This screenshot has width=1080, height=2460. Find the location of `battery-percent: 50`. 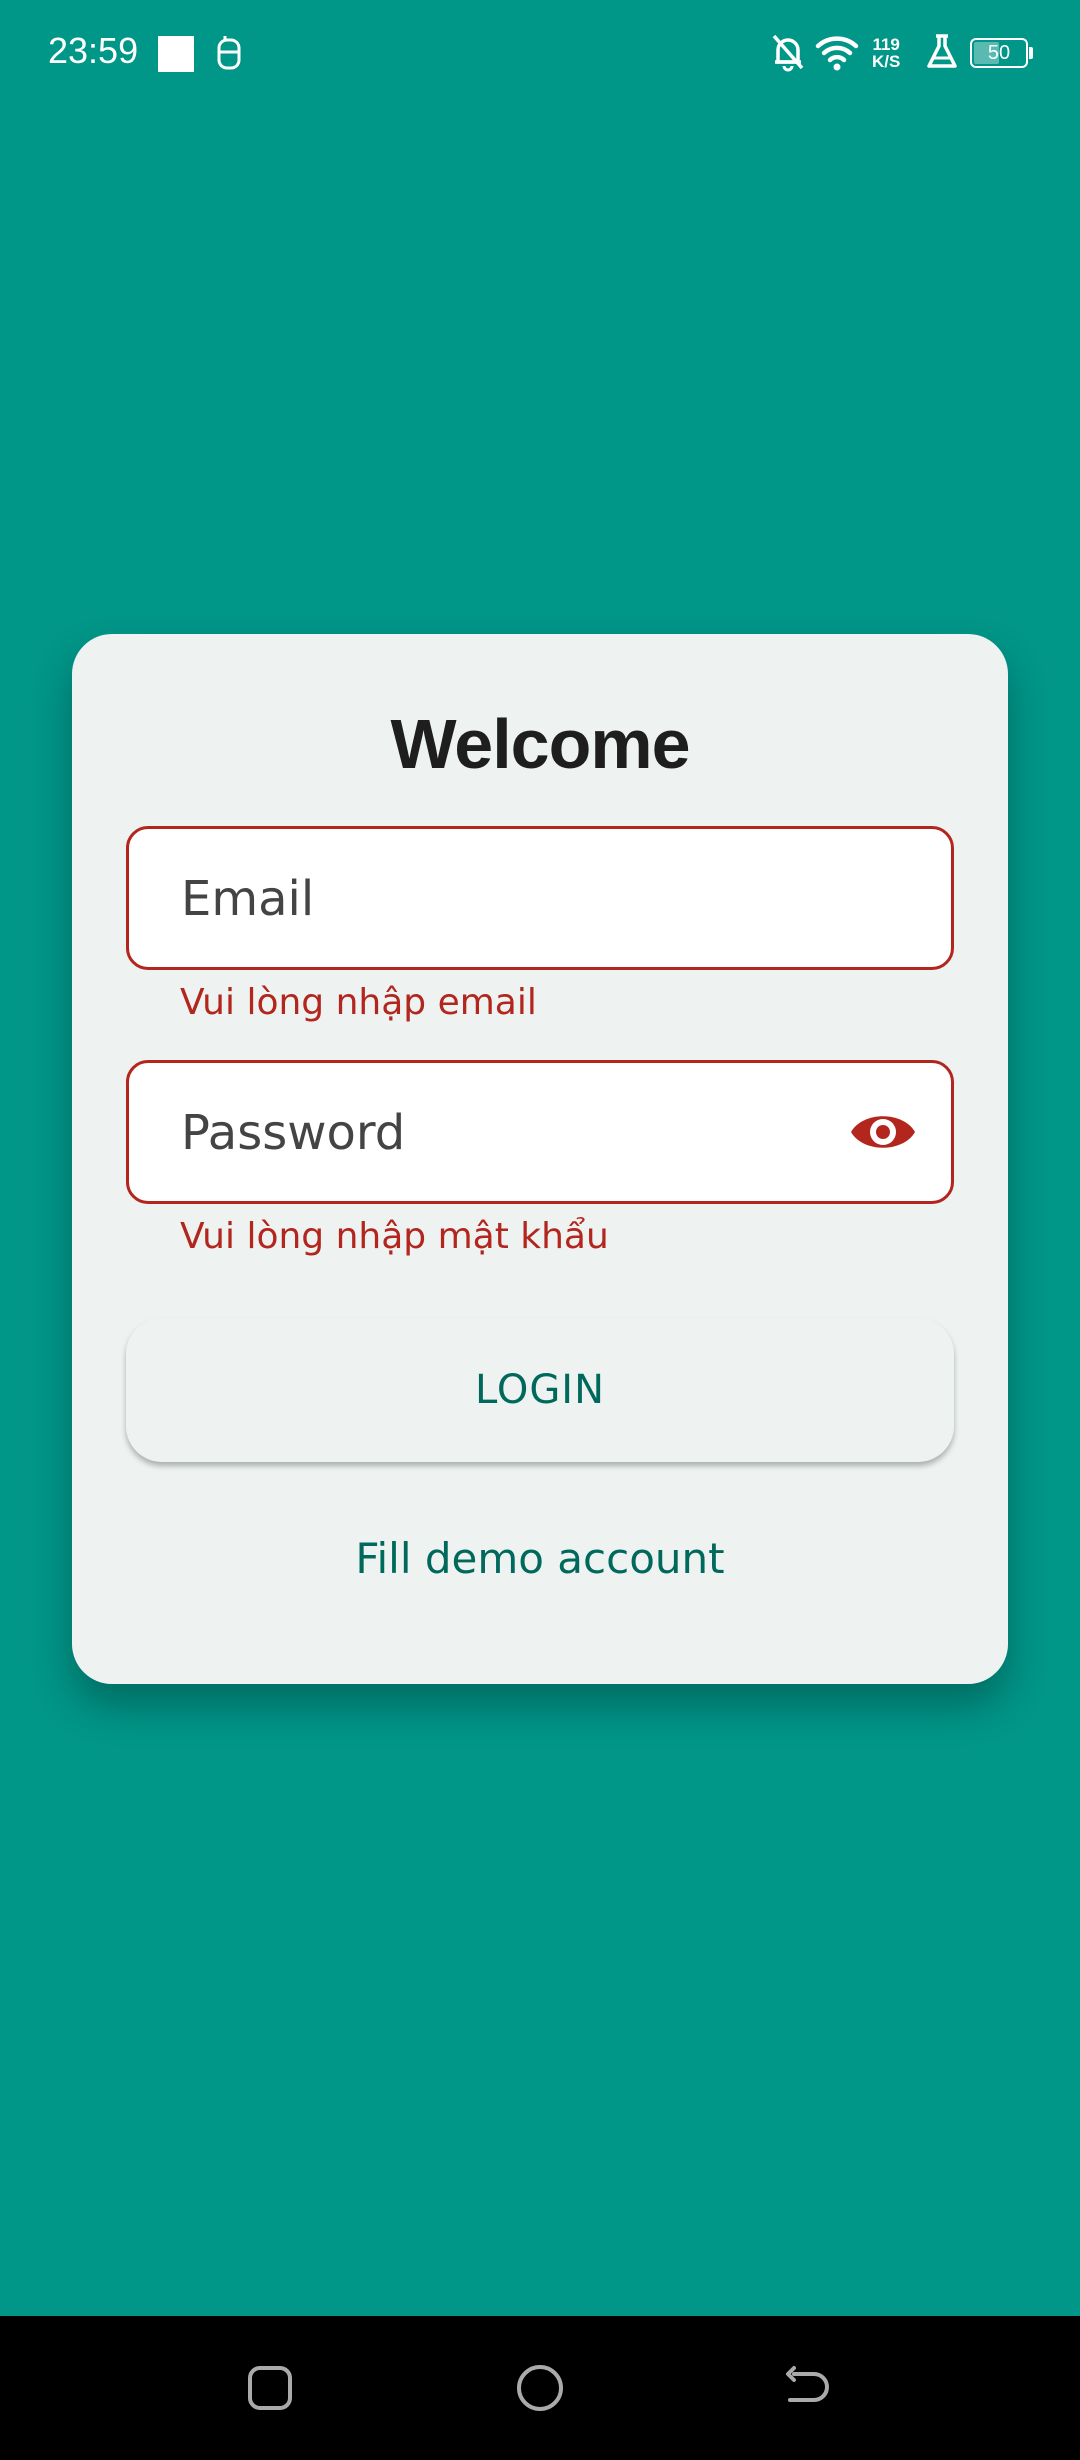

battery-percent: 50 is located at coordinates (999, 53).